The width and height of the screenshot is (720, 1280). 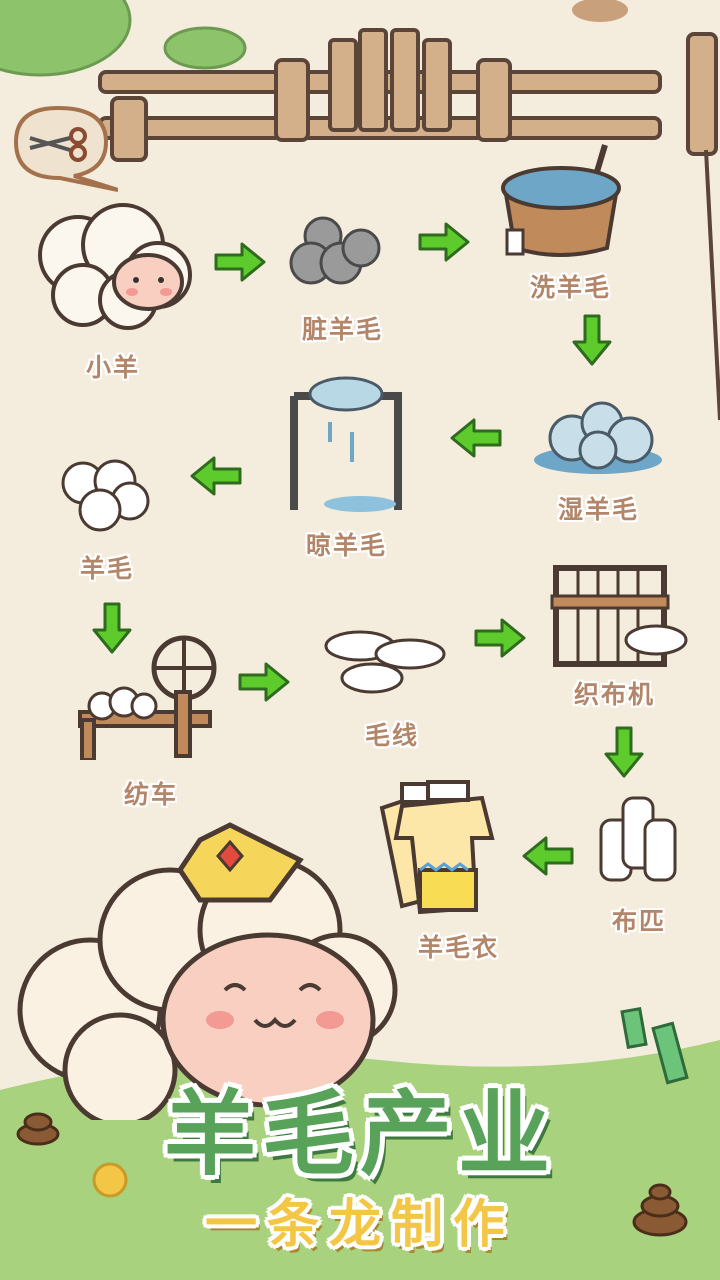 What do you see at coordinates (599, 438) in the screenshot?
I see `wet-wool-icon` at bounding box center [599, 438].